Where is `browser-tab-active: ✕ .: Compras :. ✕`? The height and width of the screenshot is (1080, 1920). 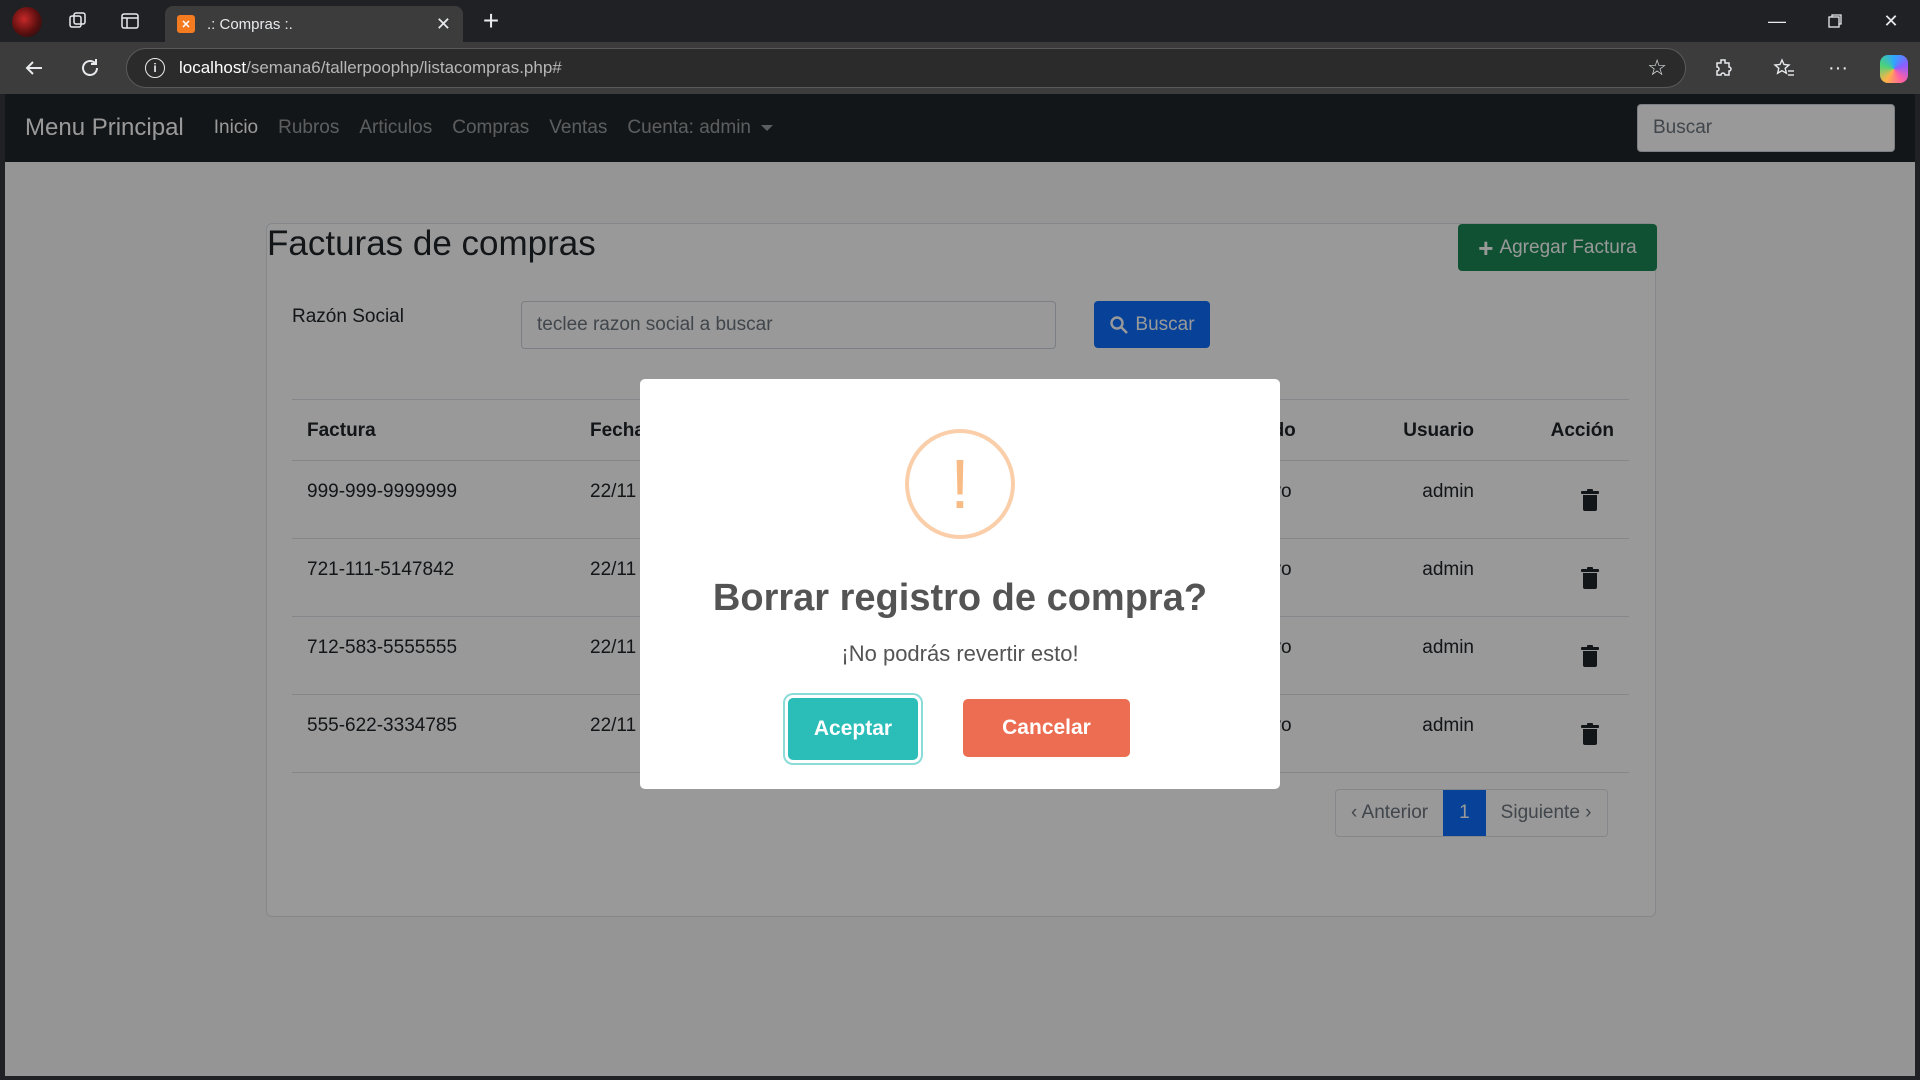
browser-tab-active: ✕ .: Compras :. ✕ is located at coordinates (314, 24).